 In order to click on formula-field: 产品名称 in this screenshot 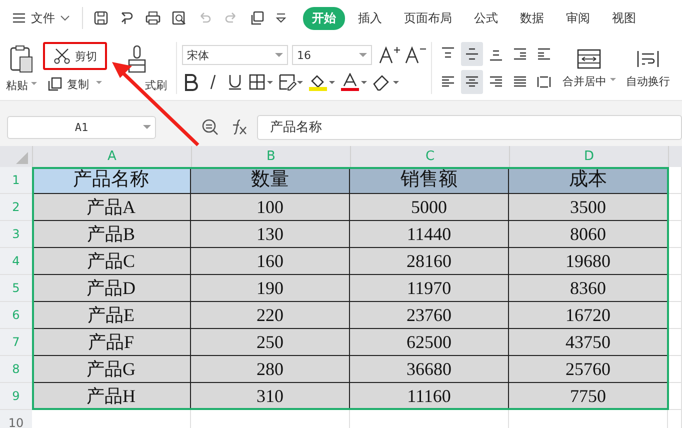, I will do `click(469, 127)`.